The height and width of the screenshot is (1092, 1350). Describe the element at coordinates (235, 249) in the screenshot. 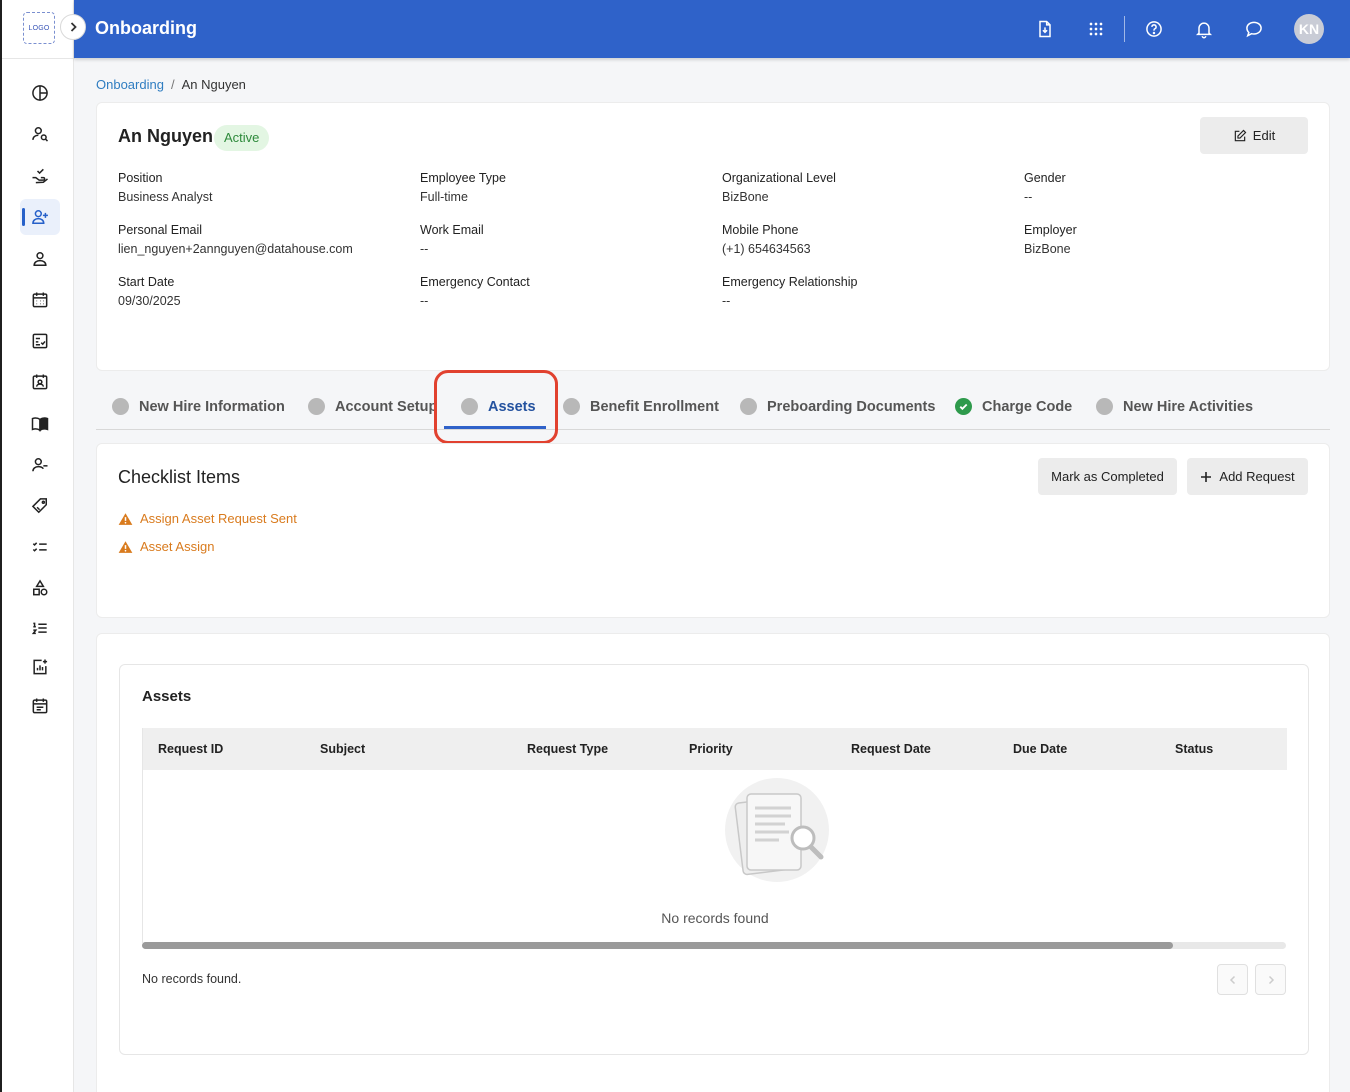

I see `field-value: lien_nguyen+2annguyen@datahouse.com` at that location.